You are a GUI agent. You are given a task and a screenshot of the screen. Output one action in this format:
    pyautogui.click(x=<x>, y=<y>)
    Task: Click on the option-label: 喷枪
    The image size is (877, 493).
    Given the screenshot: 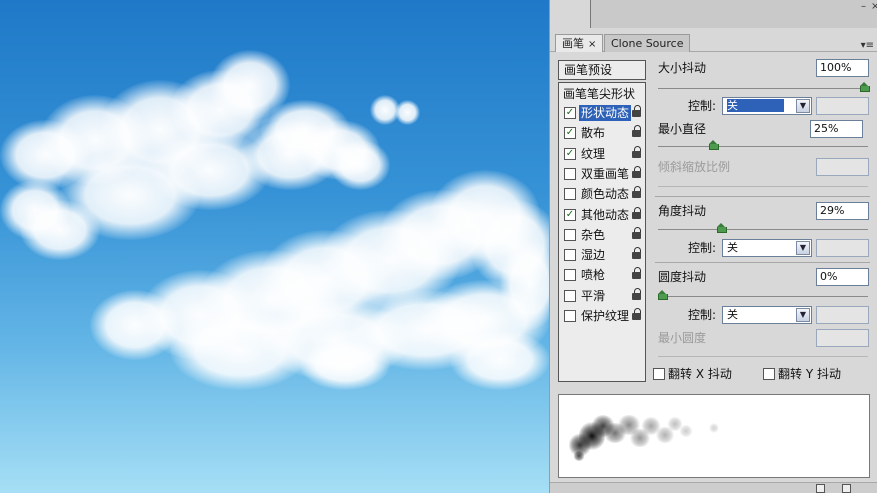 What is the action you would take?
    pyautogui.click(x=593, y=275)
    